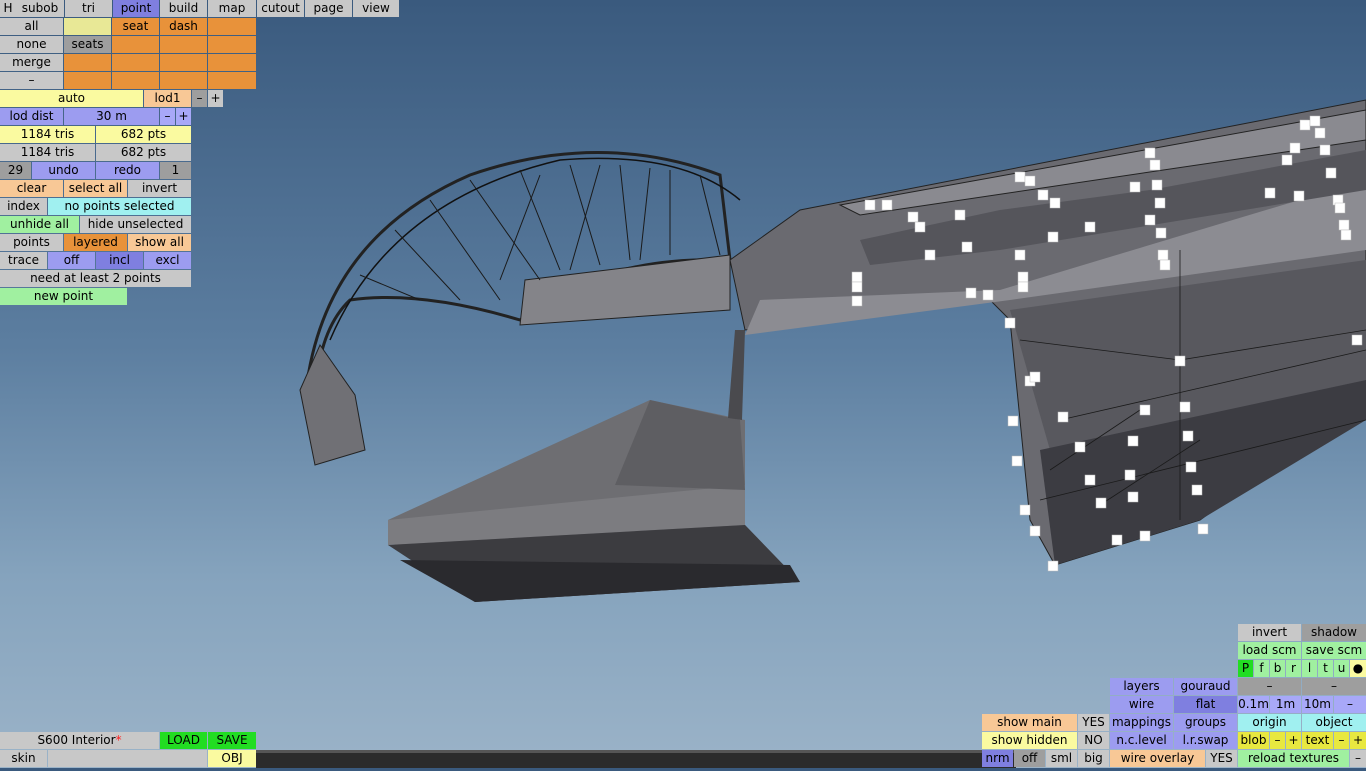 Image resolution: width=1366 pixels, height=771 pixels. Describe the element at coordinates (280, 8) in the screenshot. I see `tab-cutout: cutout` at that location.